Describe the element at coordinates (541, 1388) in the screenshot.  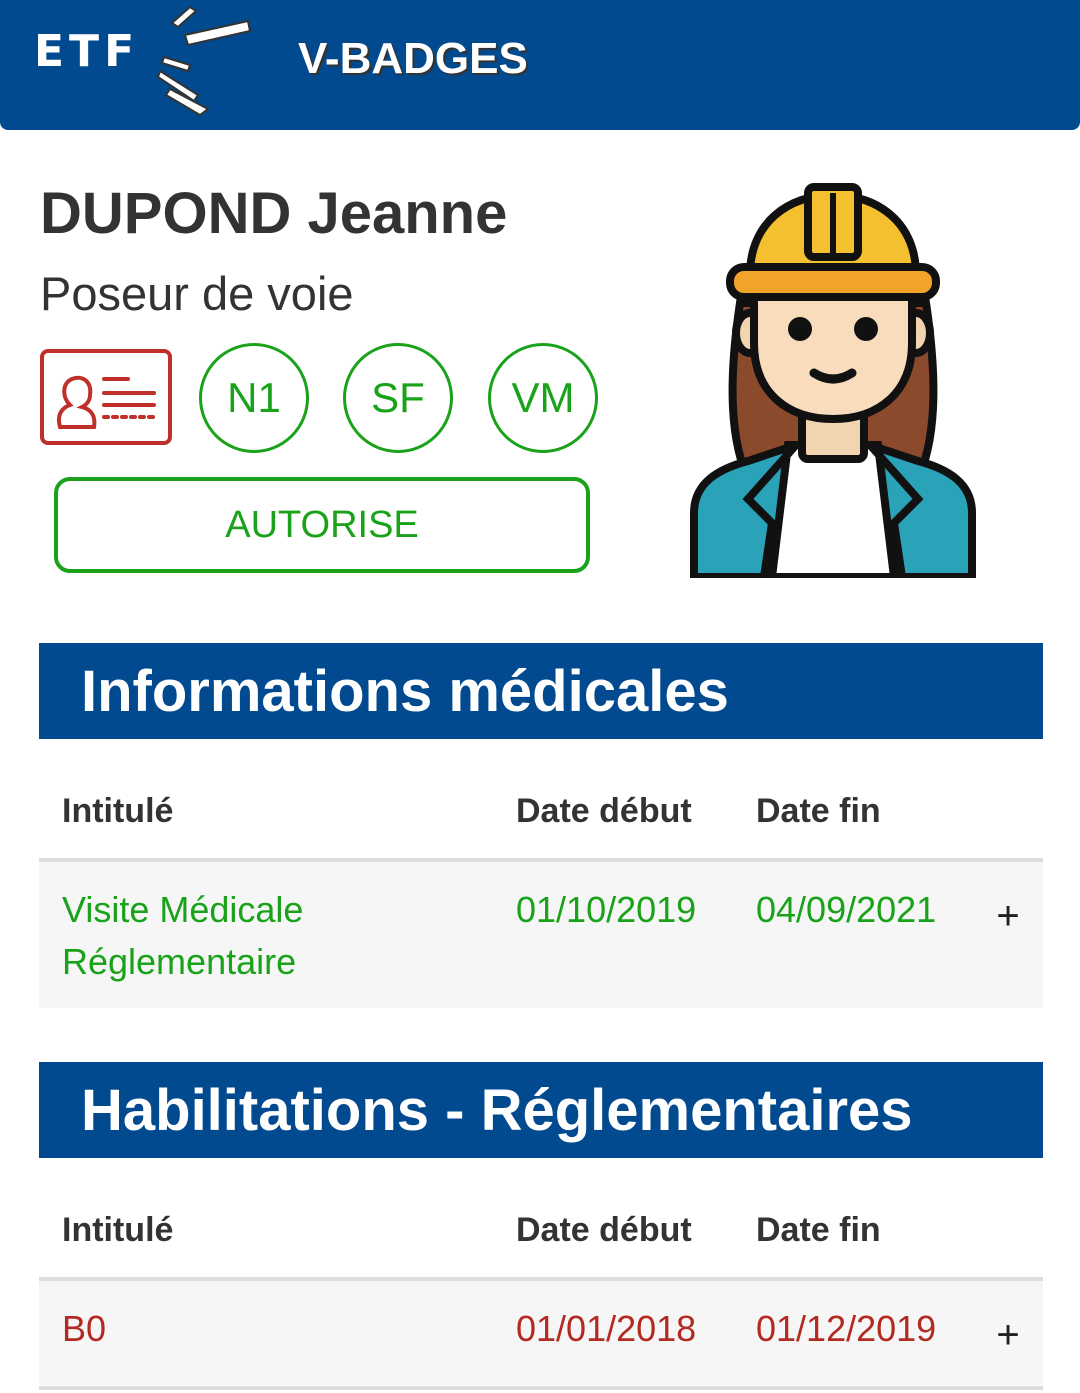
I see `table-divider` at that location.